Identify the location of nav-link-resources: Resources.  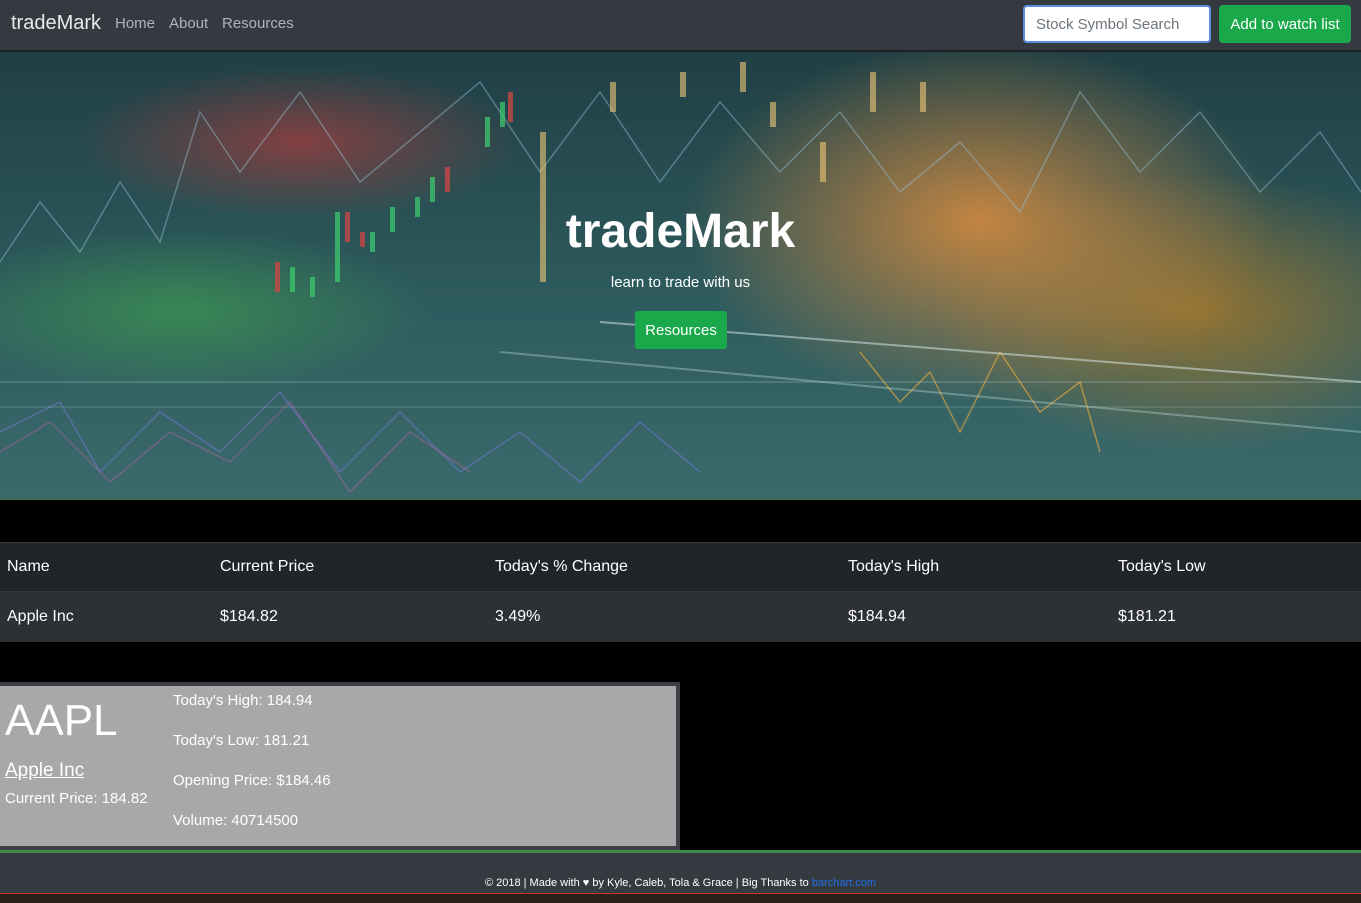
(258, 23).